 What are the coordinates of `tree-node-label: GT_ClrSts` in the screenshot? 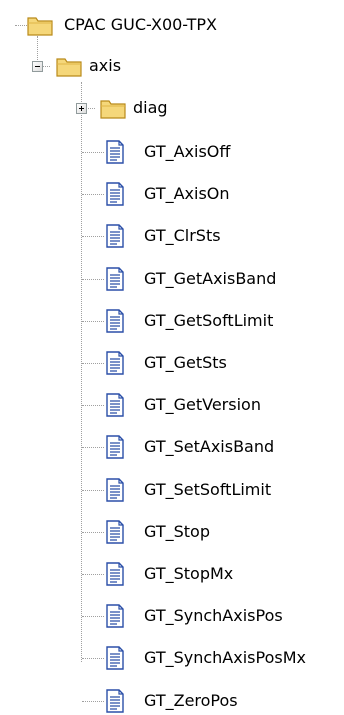 It's located at (182, 235).